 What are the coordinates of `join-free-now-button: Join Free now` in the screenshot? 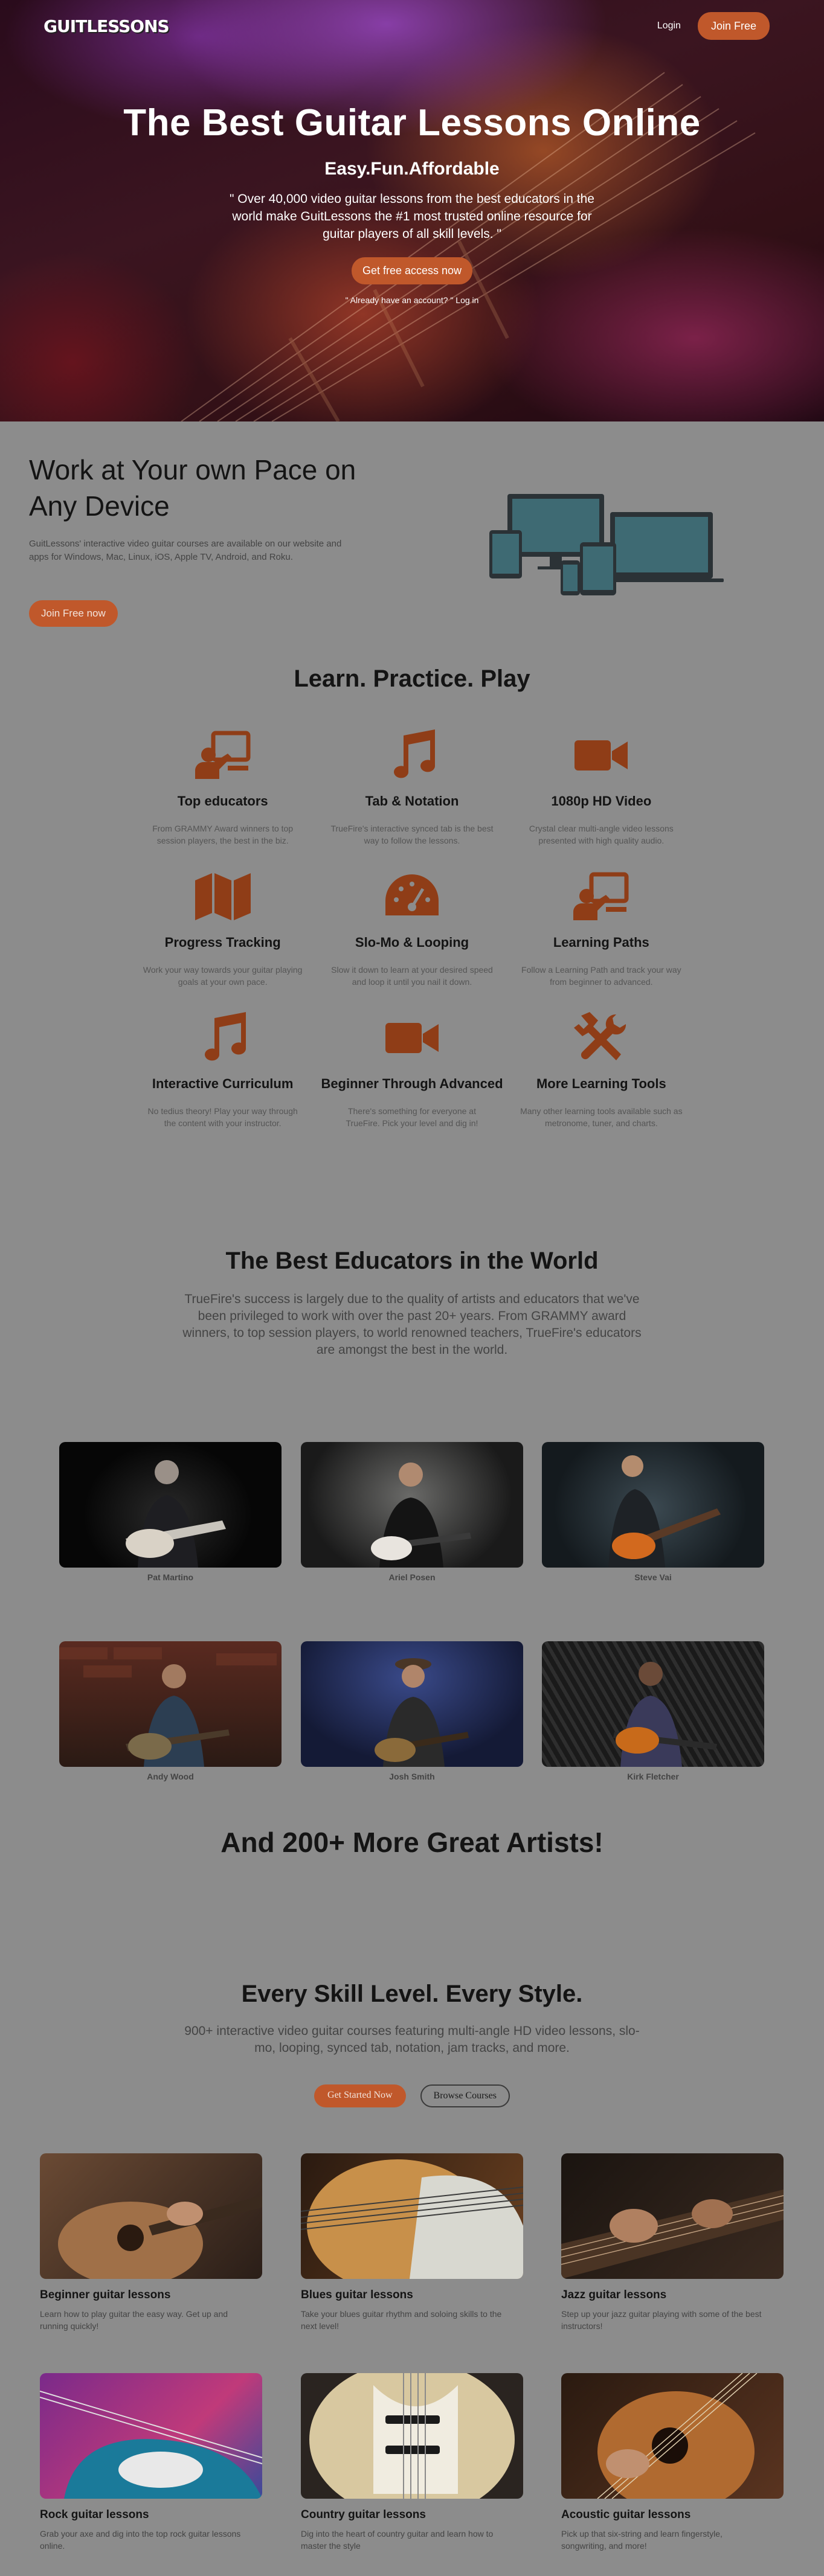 It's located at (73, 613).